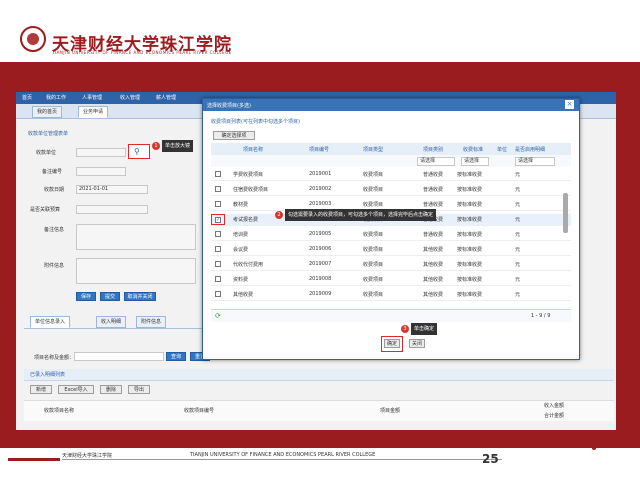 This screenshot has width=640, height=480. I want to click on budget-select, so click(112, 209).